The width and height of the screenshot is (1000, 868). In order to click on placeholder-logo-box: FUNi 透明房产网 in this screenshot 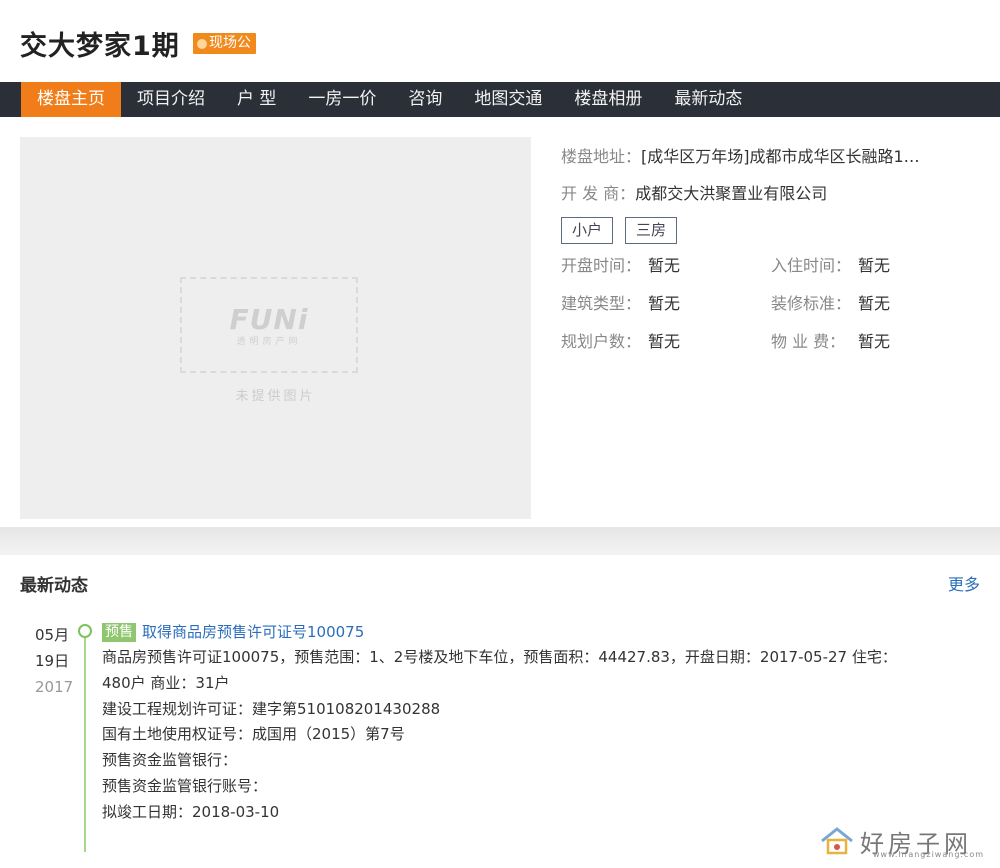, I will do `click(269, 325)`.